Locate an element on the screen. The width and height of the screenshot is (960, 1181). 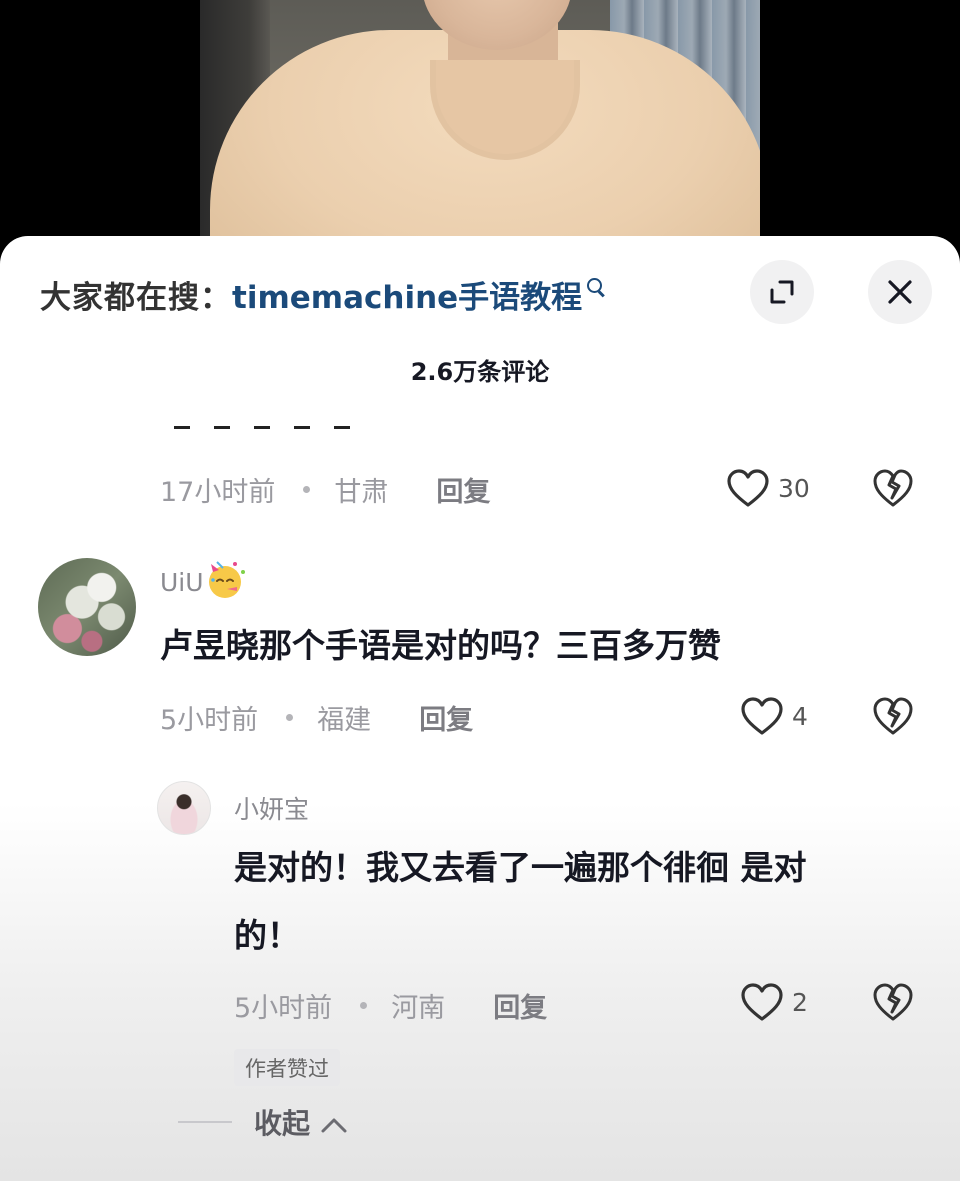
comment-username: UiU is located at coordinates (182, 582).